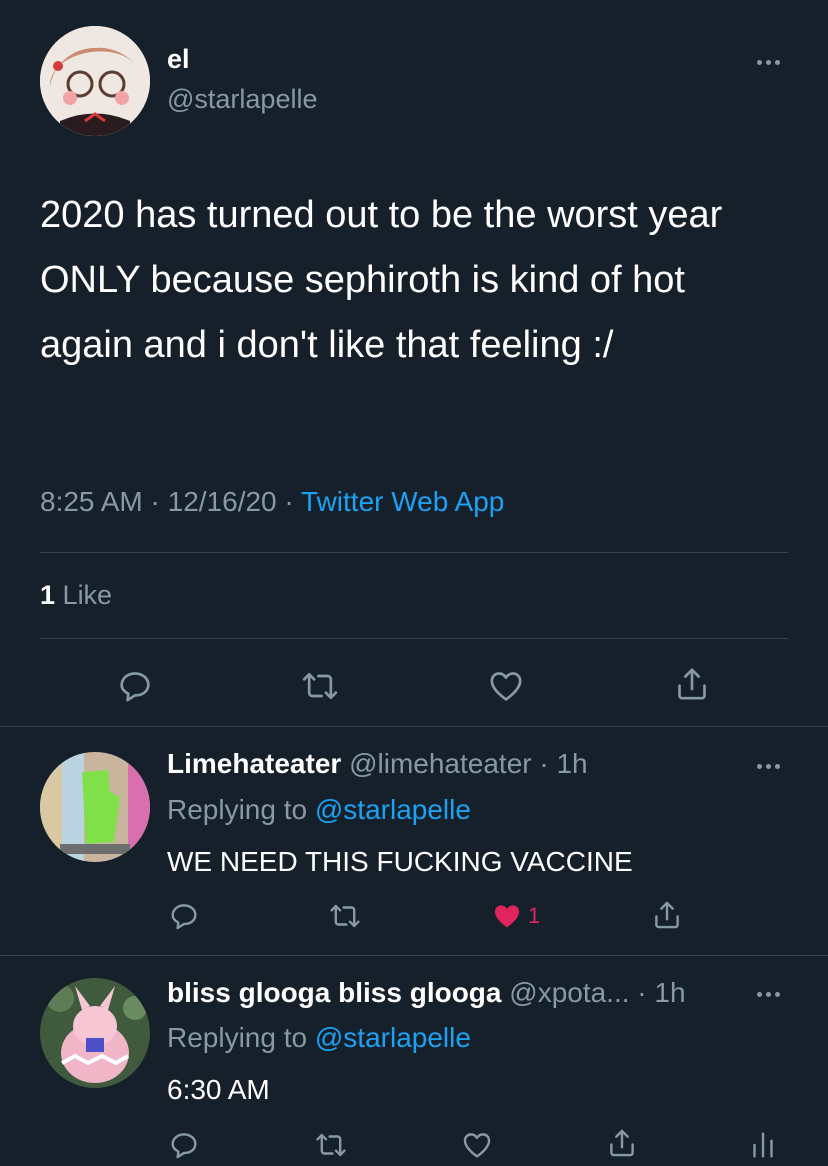 This screenshot has height=1166, width=828. I want to click on reply-like-count: 1, so click(534, 915).